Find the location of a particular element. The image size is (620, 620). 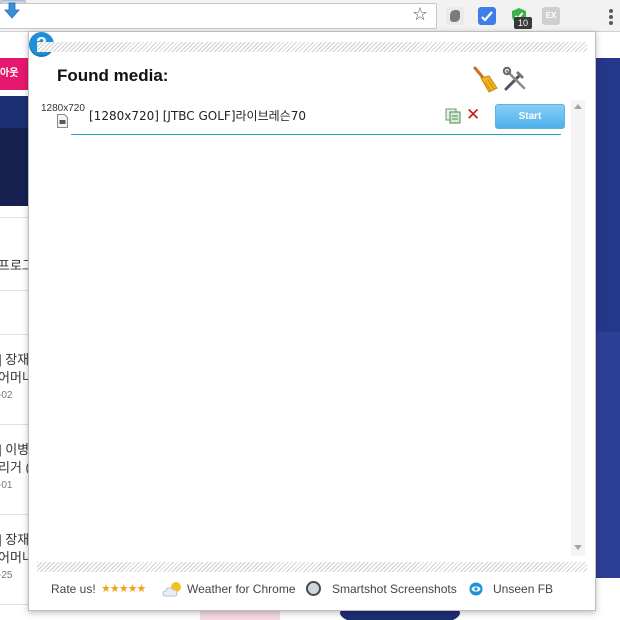

eye-icon is located at coordinates (476, 591).